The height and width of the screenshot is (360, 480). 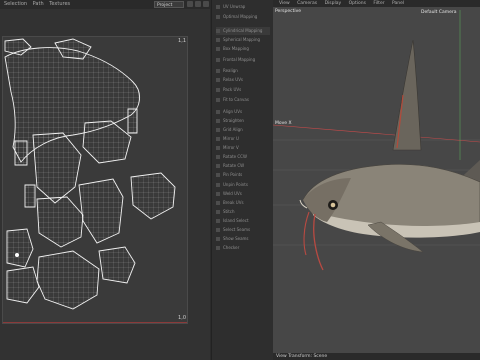 I want to click on uv-island-l, so click(x=117, y=265).